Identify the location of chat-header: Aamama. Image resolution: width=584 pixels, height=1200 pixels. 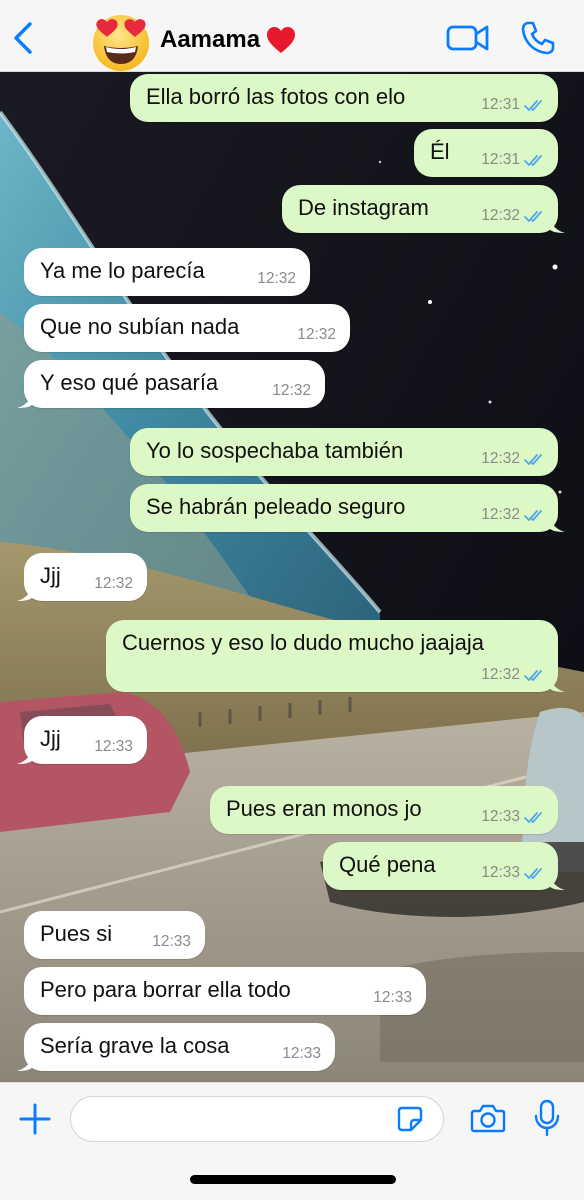
(292, 36).